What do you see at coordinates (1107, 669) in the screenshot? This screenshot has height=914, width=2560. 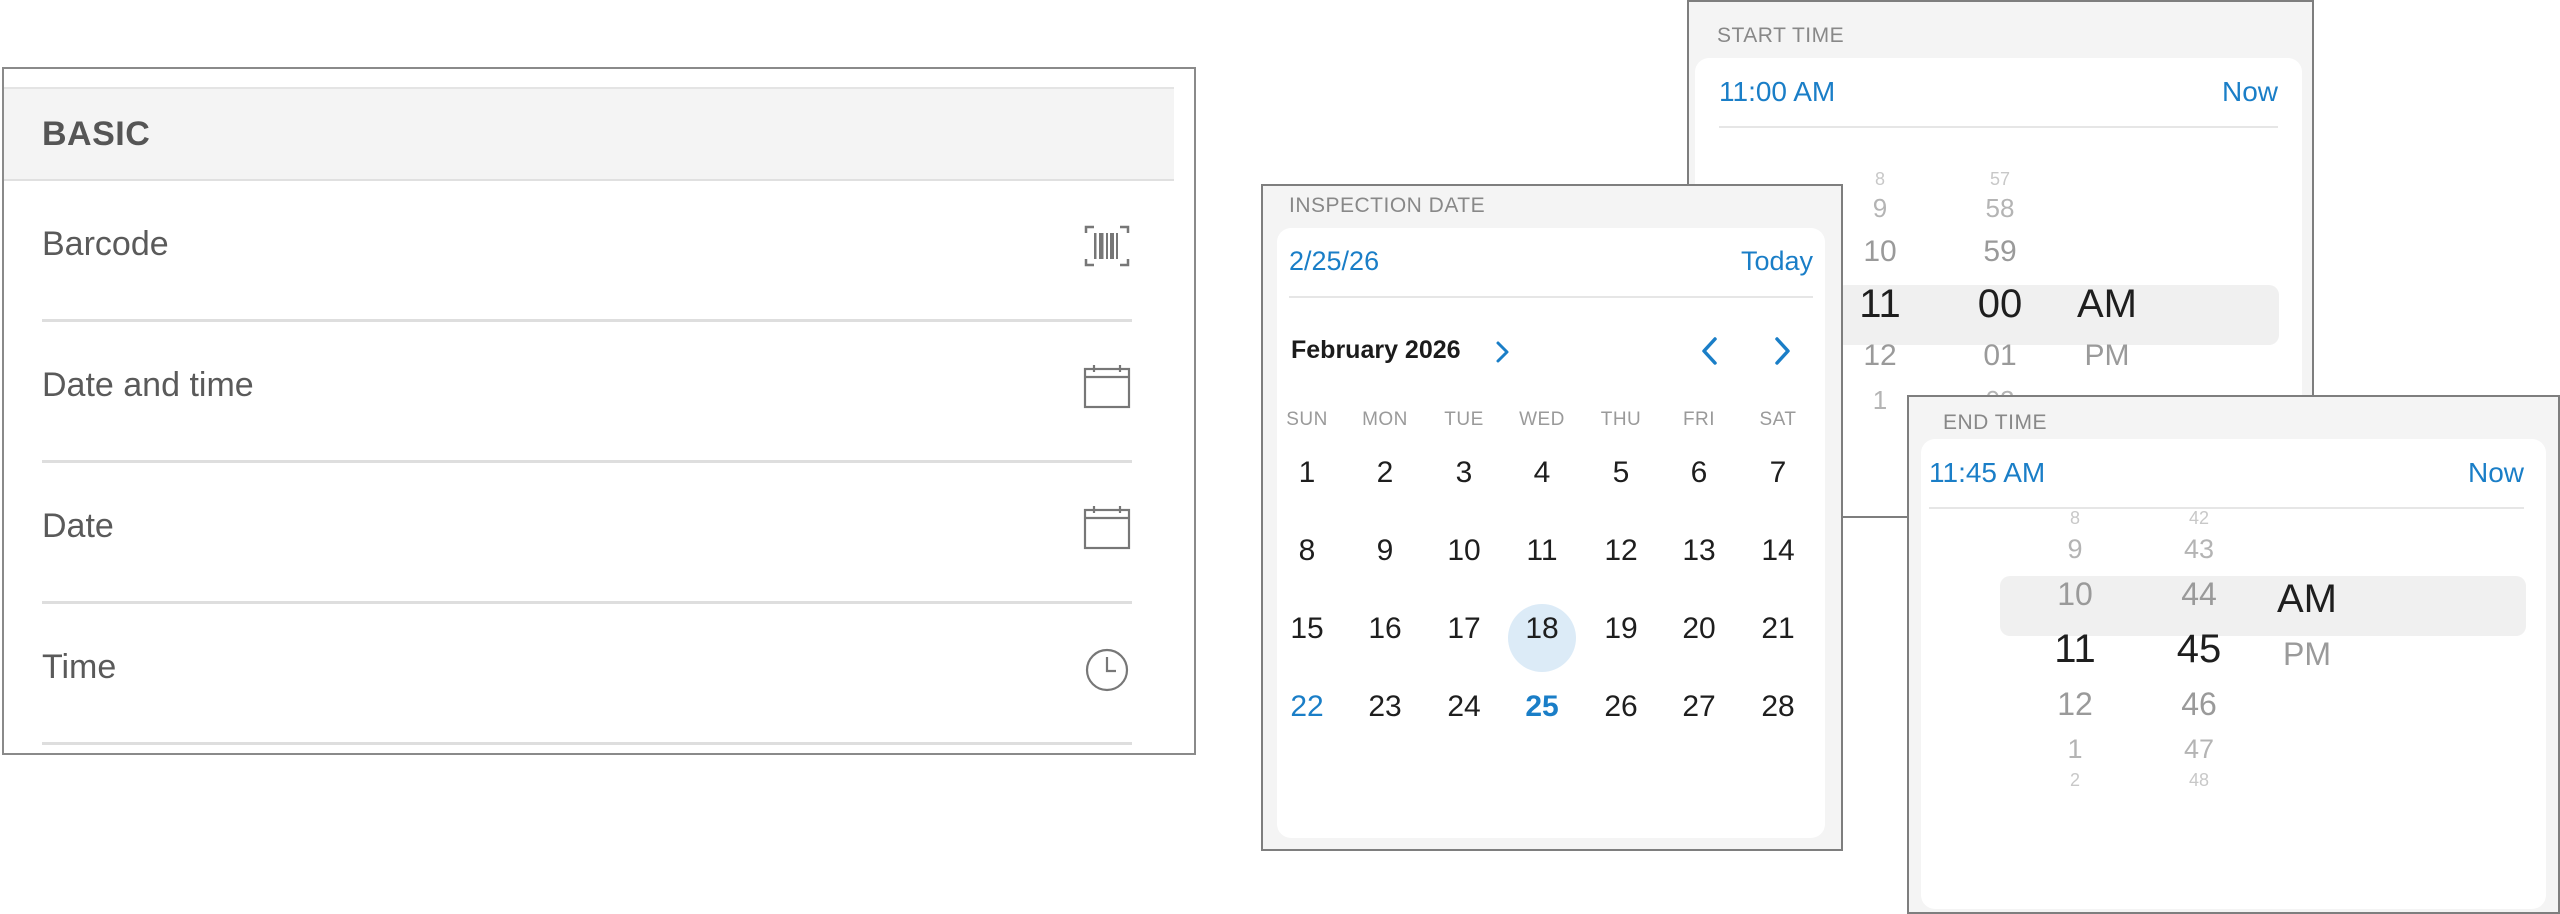 I see `clock-icon` at bounding box center [1107, 669].